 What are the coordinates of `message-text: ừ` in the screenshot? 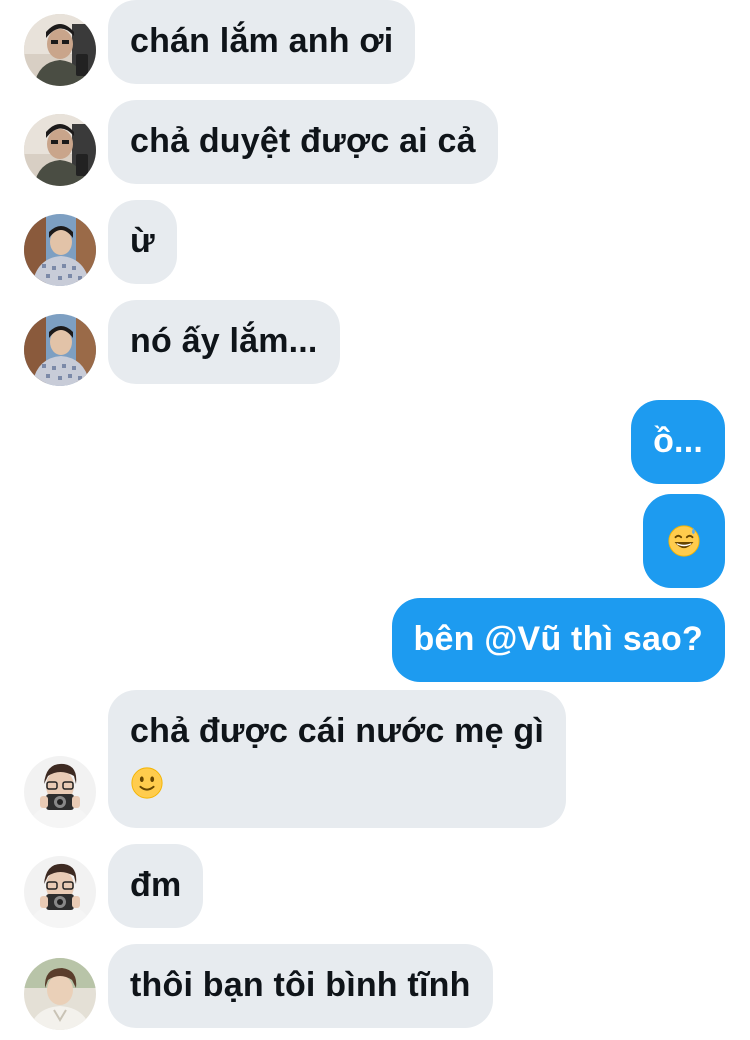 It's located at (142, 241).